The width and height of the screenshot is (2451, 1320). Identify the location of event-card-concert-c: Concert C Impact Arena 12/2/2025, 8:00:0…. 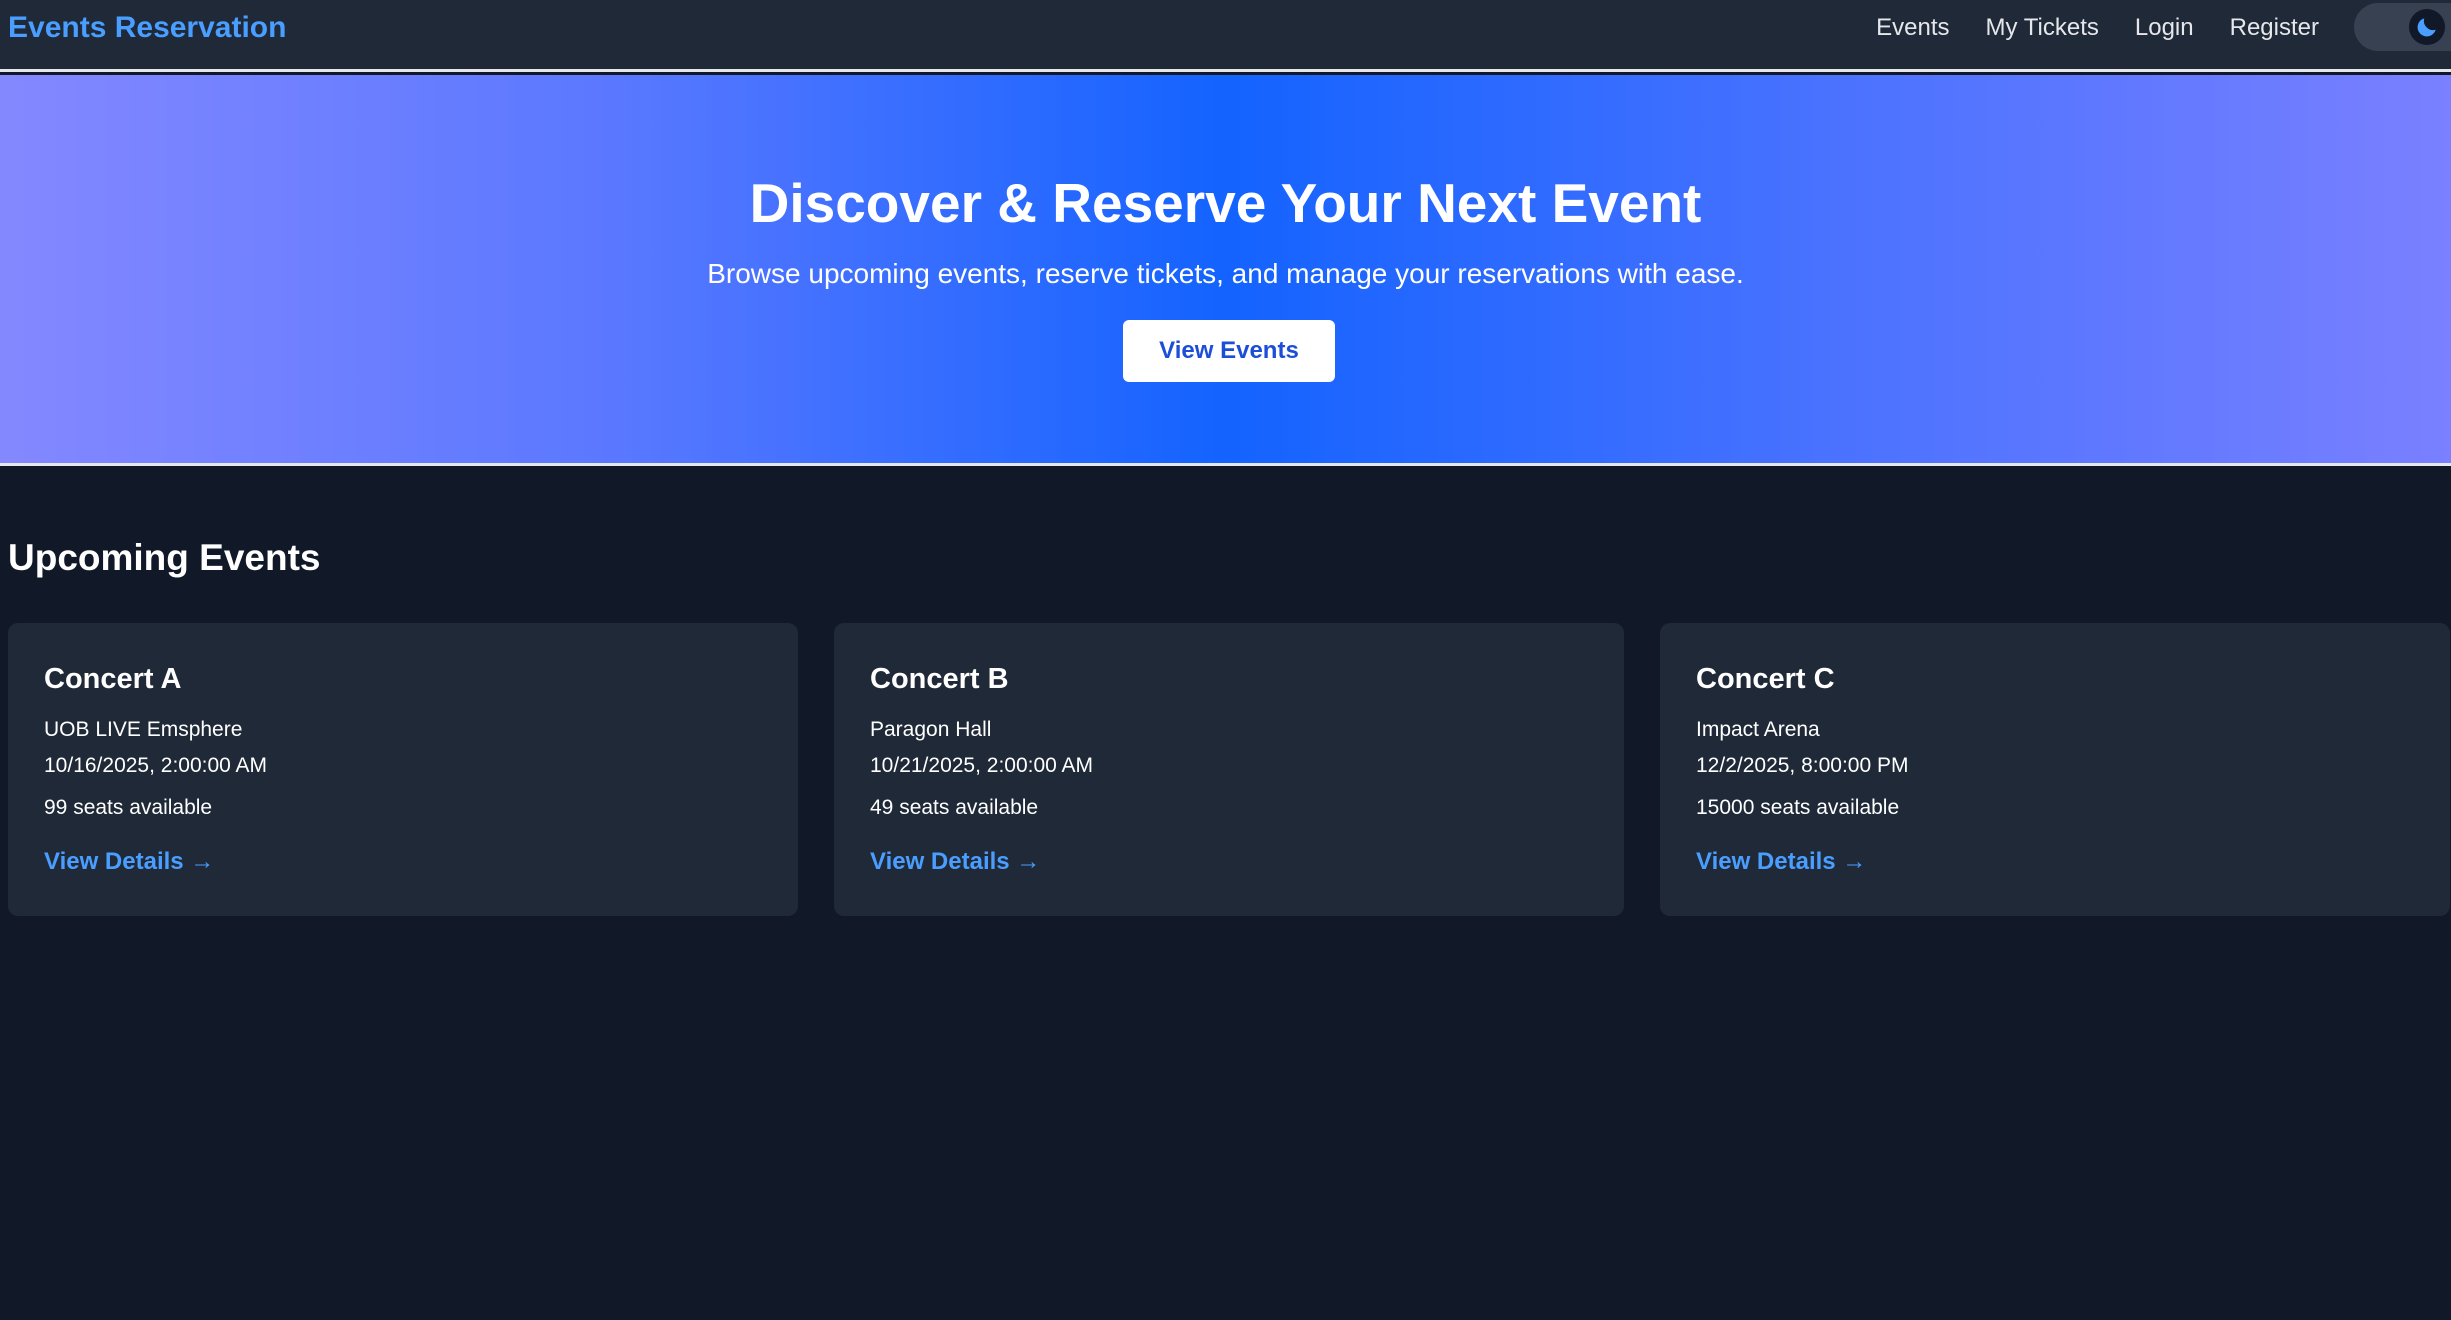
(2055, 769).